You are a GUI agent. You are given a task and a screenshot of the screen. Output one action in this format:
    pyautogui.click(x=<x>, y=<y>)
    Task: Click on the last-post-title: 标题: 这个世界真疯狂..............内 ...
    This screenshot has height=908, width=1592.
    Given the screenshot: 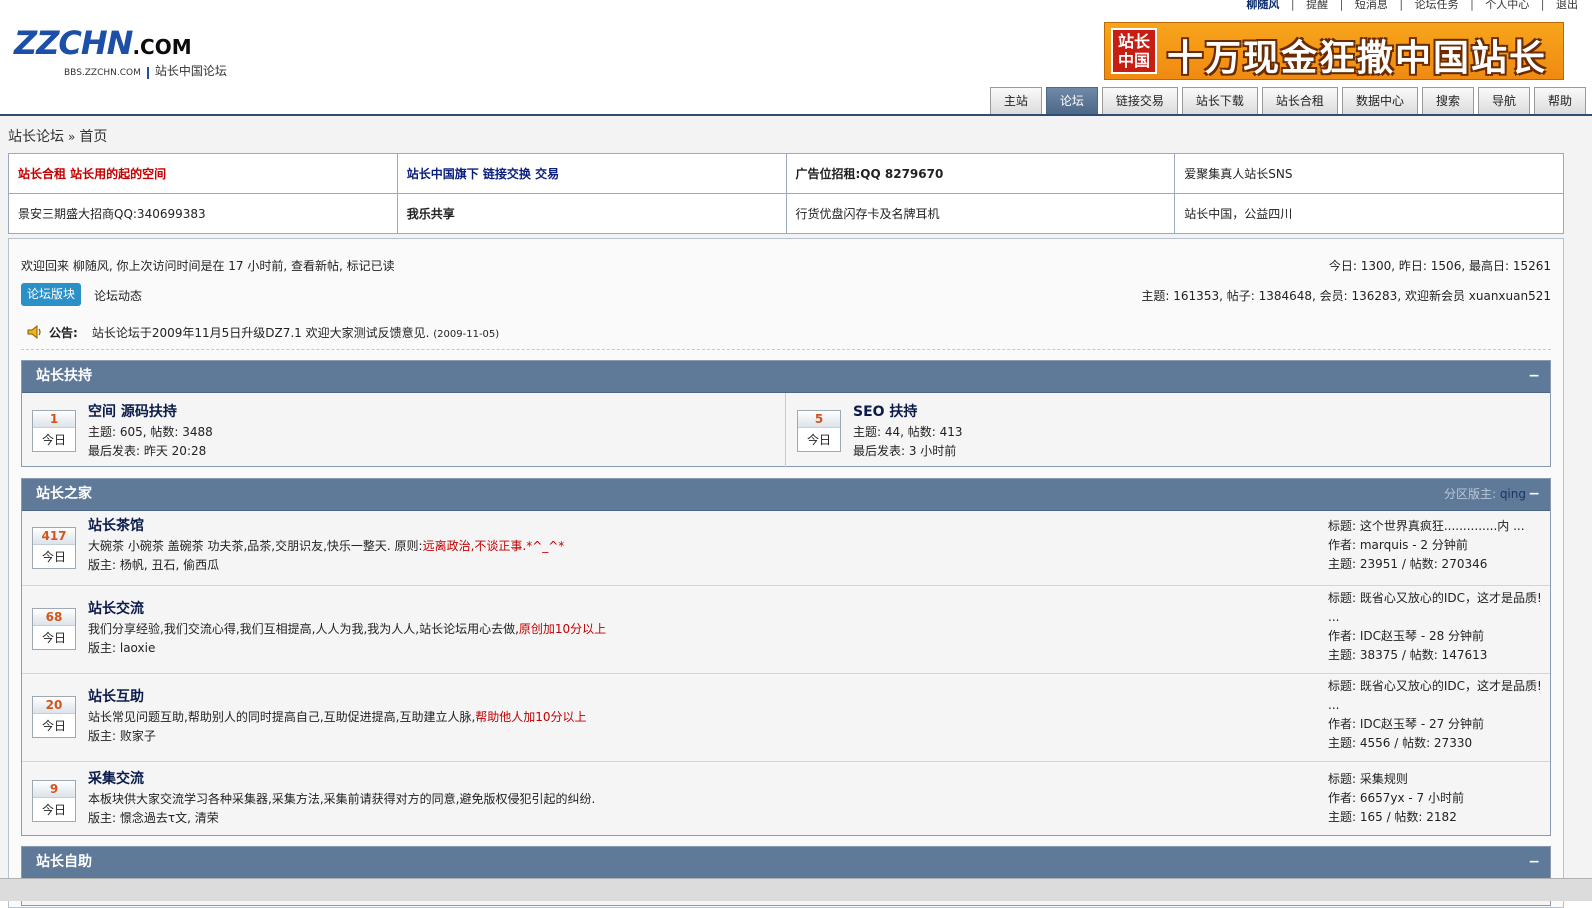 What is the action you would take?
    pyautogui.click(x=1426, y=526)
    